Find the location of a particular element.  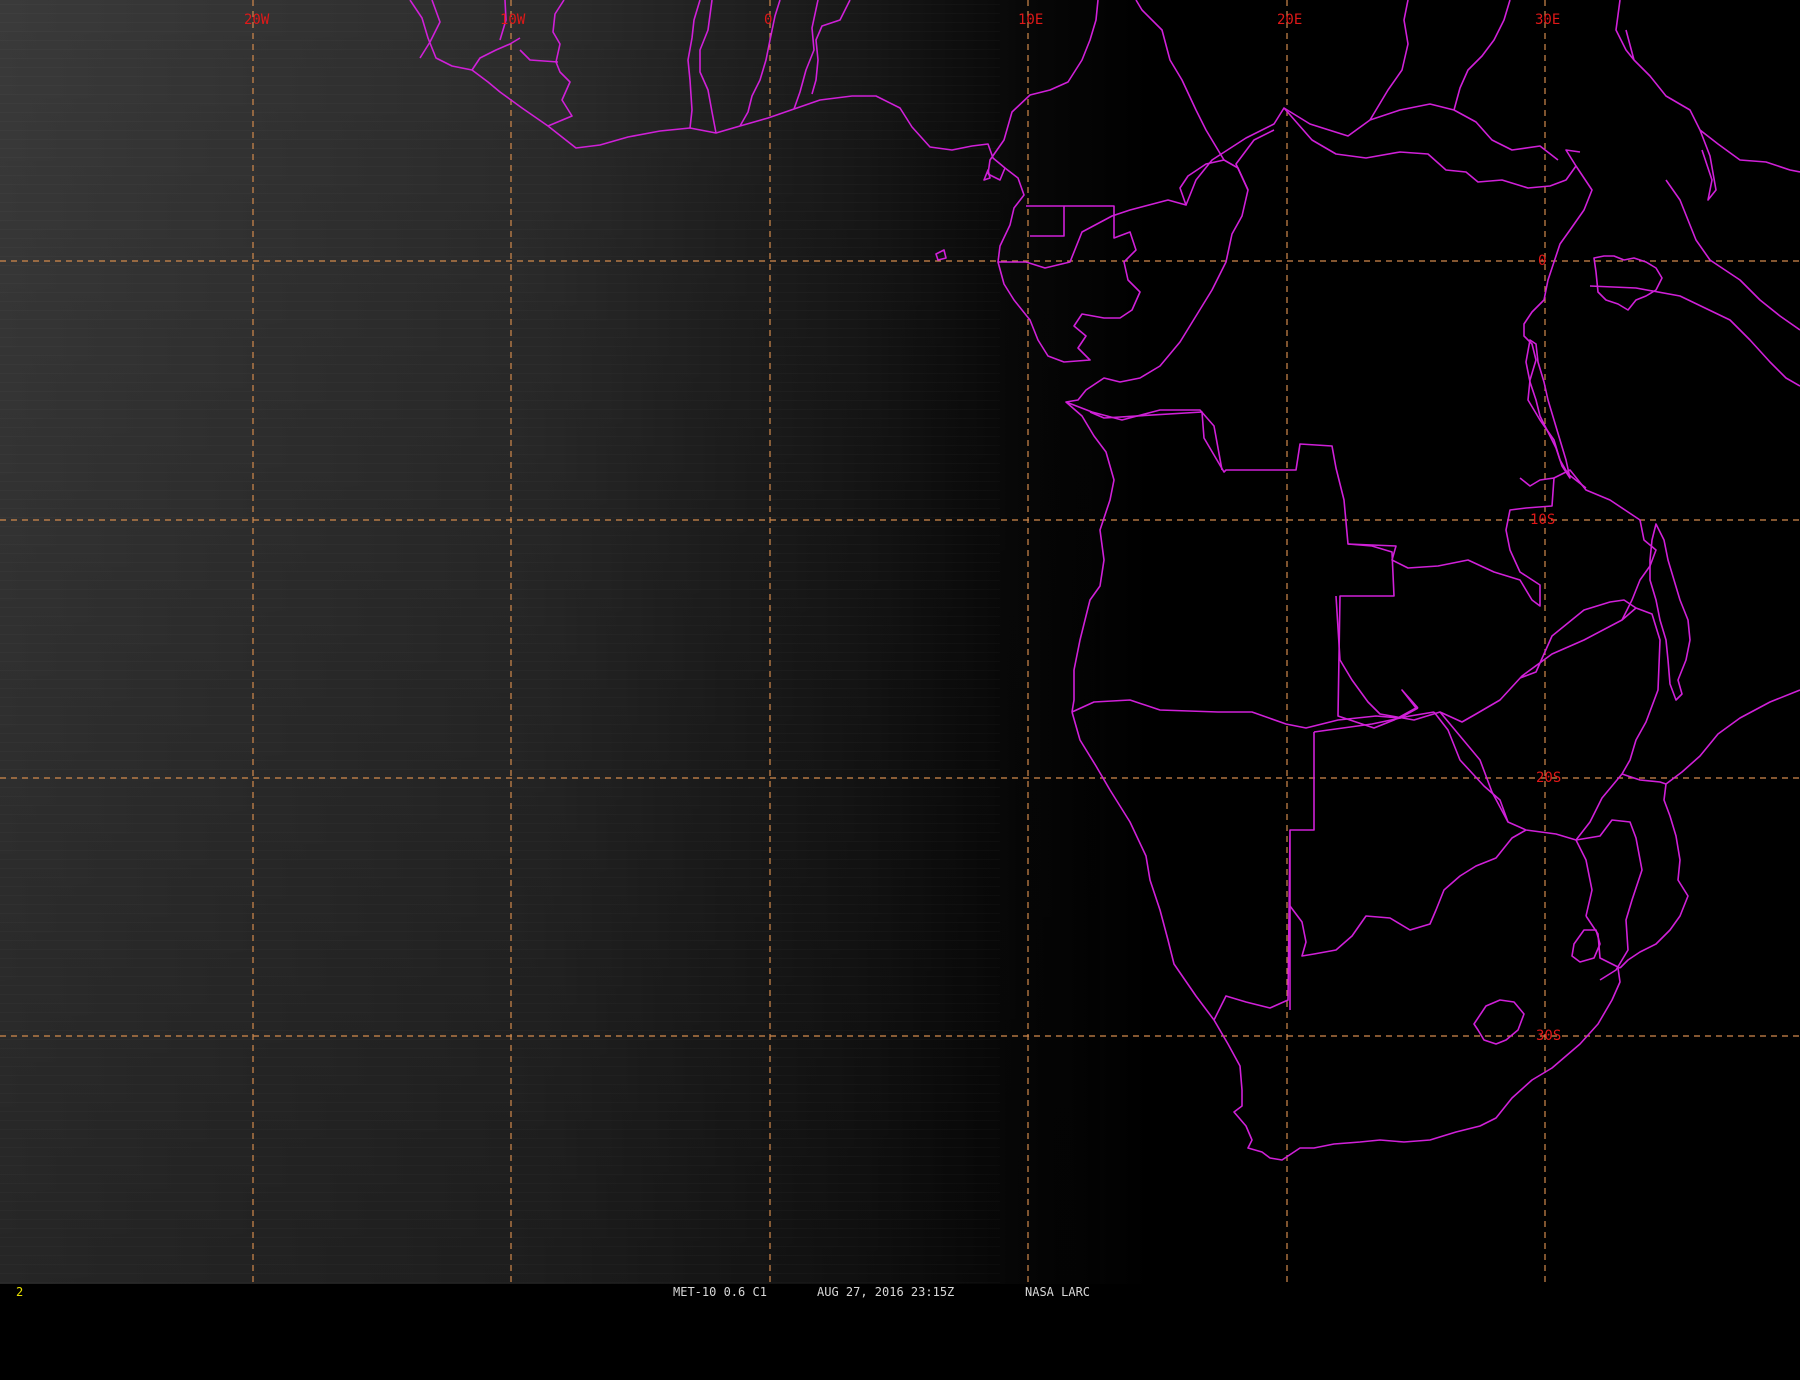

organization-label: NASA LARC is located at coordinates (1058, 1292).